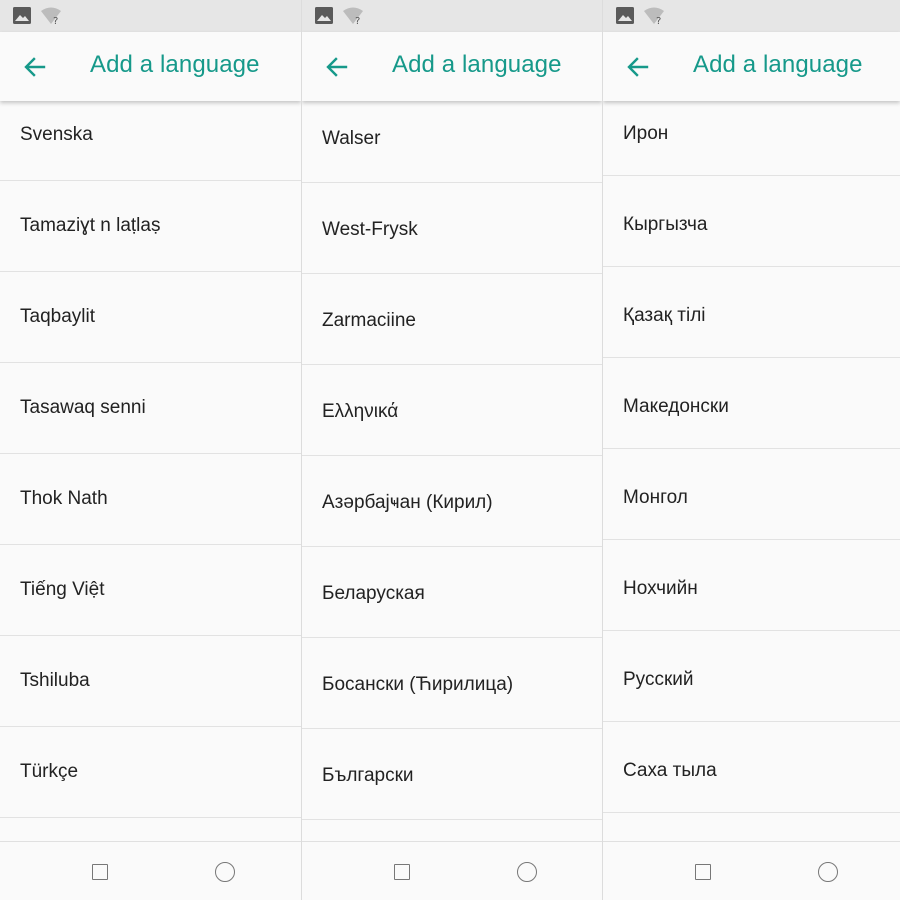 This screenshot has height=900, width=900. I want to click on language-list-item: Ελληνικά, so click(452, 410).